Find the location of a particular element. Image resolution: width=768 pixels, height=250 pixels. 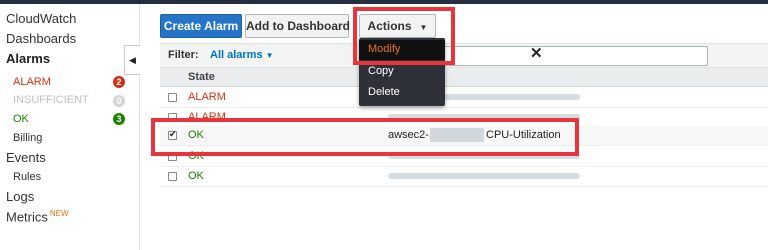

menu-item-copy: Copy is located at coordinates (402, 72).